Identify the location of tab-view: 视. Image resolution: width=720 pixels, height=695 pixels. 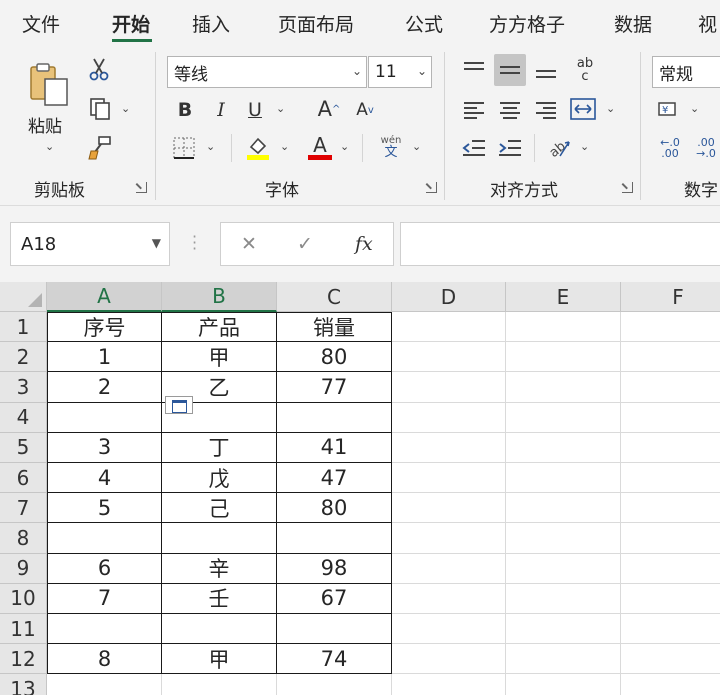
(707, 23).